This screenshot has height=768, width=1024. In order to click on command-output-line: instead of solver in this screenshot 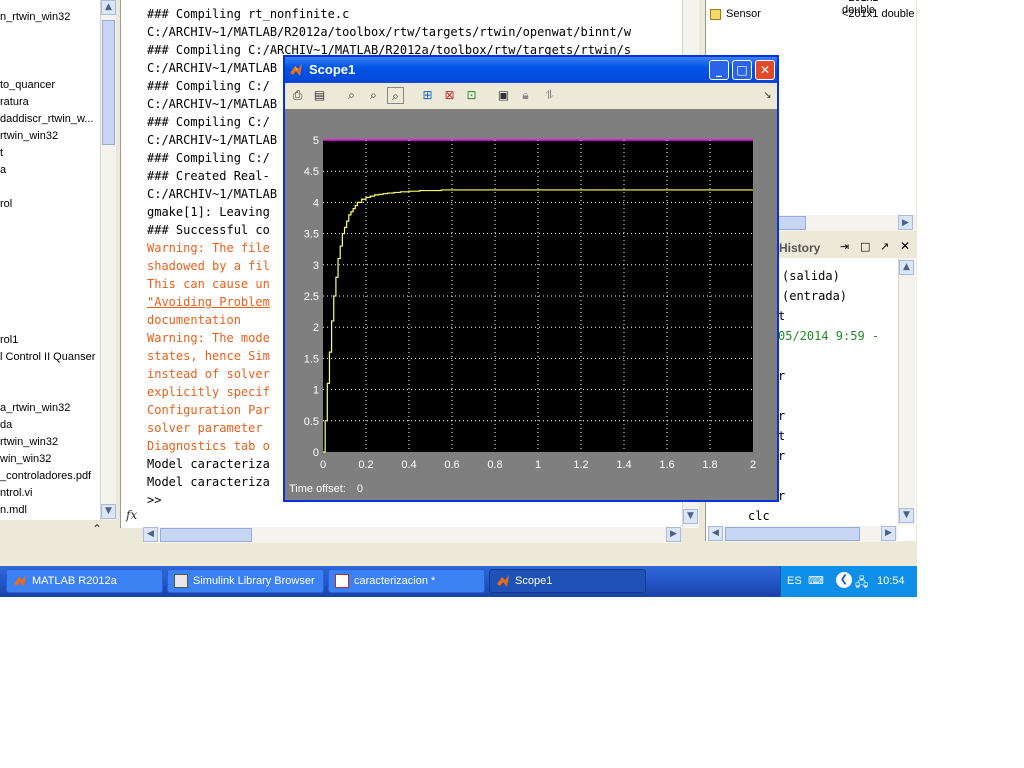, I will do `click(208, 374)`.